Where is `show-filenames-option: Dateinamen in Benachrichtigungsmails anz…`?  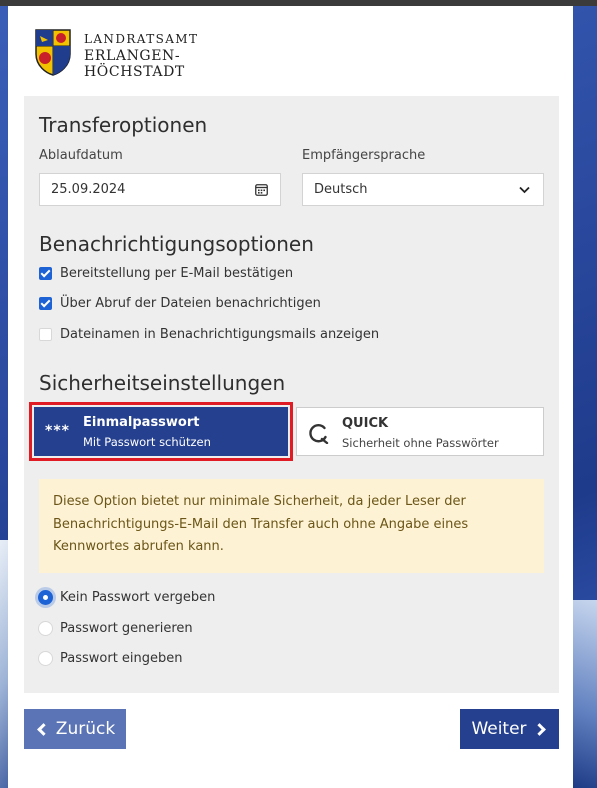
show-filenames-option: Dateinamen in Benachrichtigungsmails anz… is located at coordinates (209, 334).